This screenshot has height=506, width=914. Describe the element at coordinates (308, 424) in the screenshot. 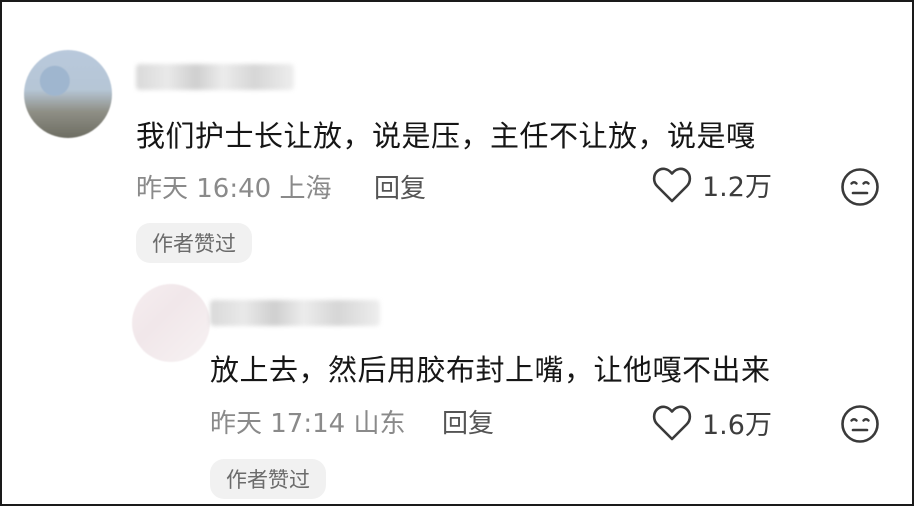

I see `comment-meta: 昨天 17:14 山东` at that location.